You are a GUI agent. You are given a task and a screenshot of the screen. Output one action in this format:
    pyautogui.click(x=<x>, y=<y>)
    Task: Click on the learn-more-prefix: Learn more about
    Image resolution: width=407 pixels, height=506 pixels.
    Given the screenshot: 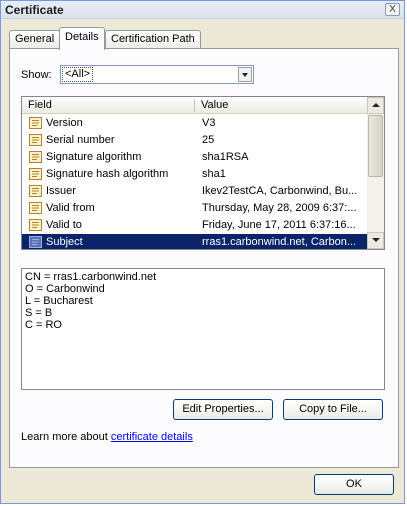 What is the action you would take?
    pyautogui.click(x=66, y=437)
    